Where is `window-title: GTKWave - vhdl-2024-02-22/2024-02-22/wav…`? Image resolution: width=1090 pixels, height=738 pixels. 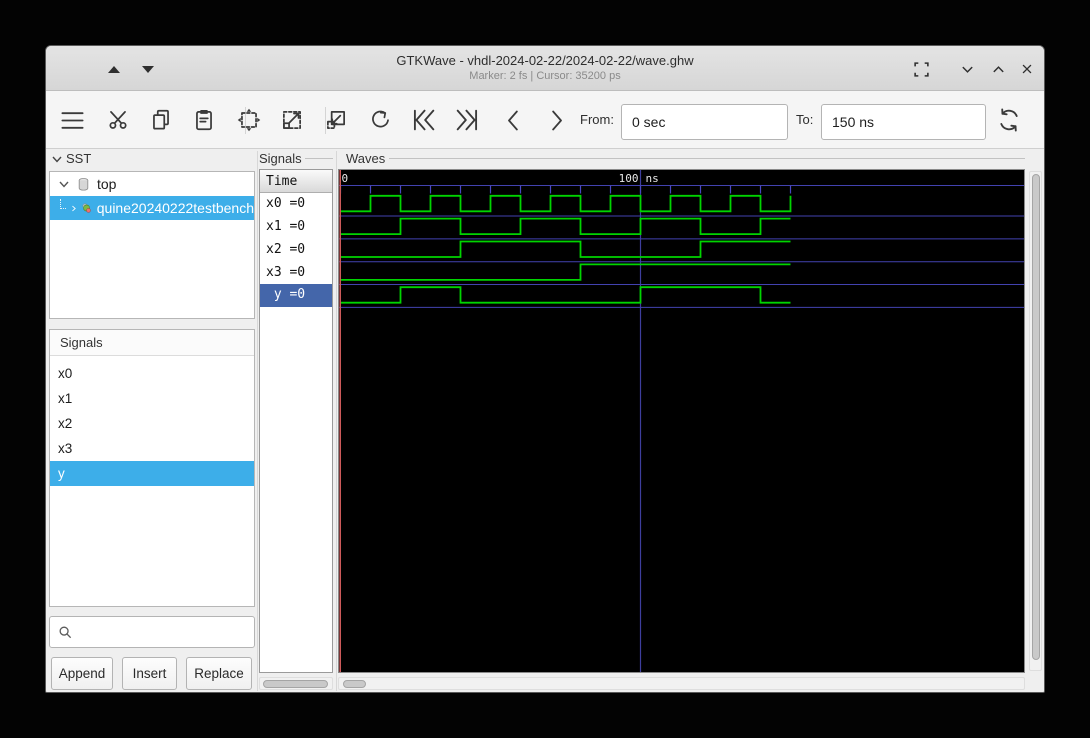
window-title: GTKWave - vhdl-2024-02-22/2024-02-22/wav… is located at coordinates (545, 60).